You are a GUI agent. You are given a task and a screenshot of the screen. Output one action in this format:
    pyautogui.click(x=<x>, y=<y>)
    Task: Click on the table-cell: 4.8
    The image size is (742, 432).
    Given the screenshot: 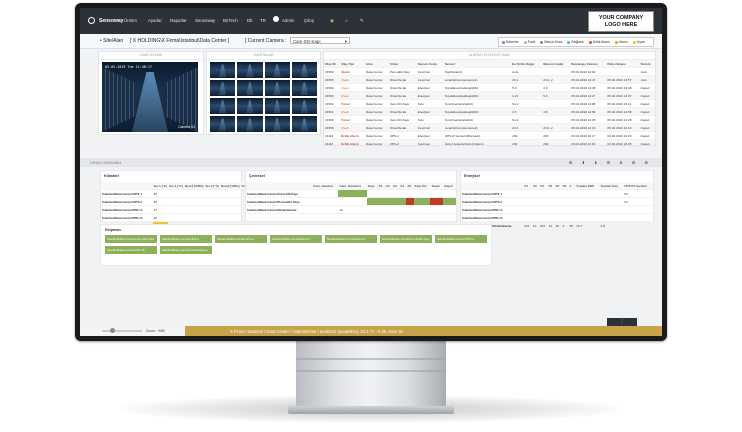 What is the action you would take?
    pyautogui.click(x=611, y=225)
    